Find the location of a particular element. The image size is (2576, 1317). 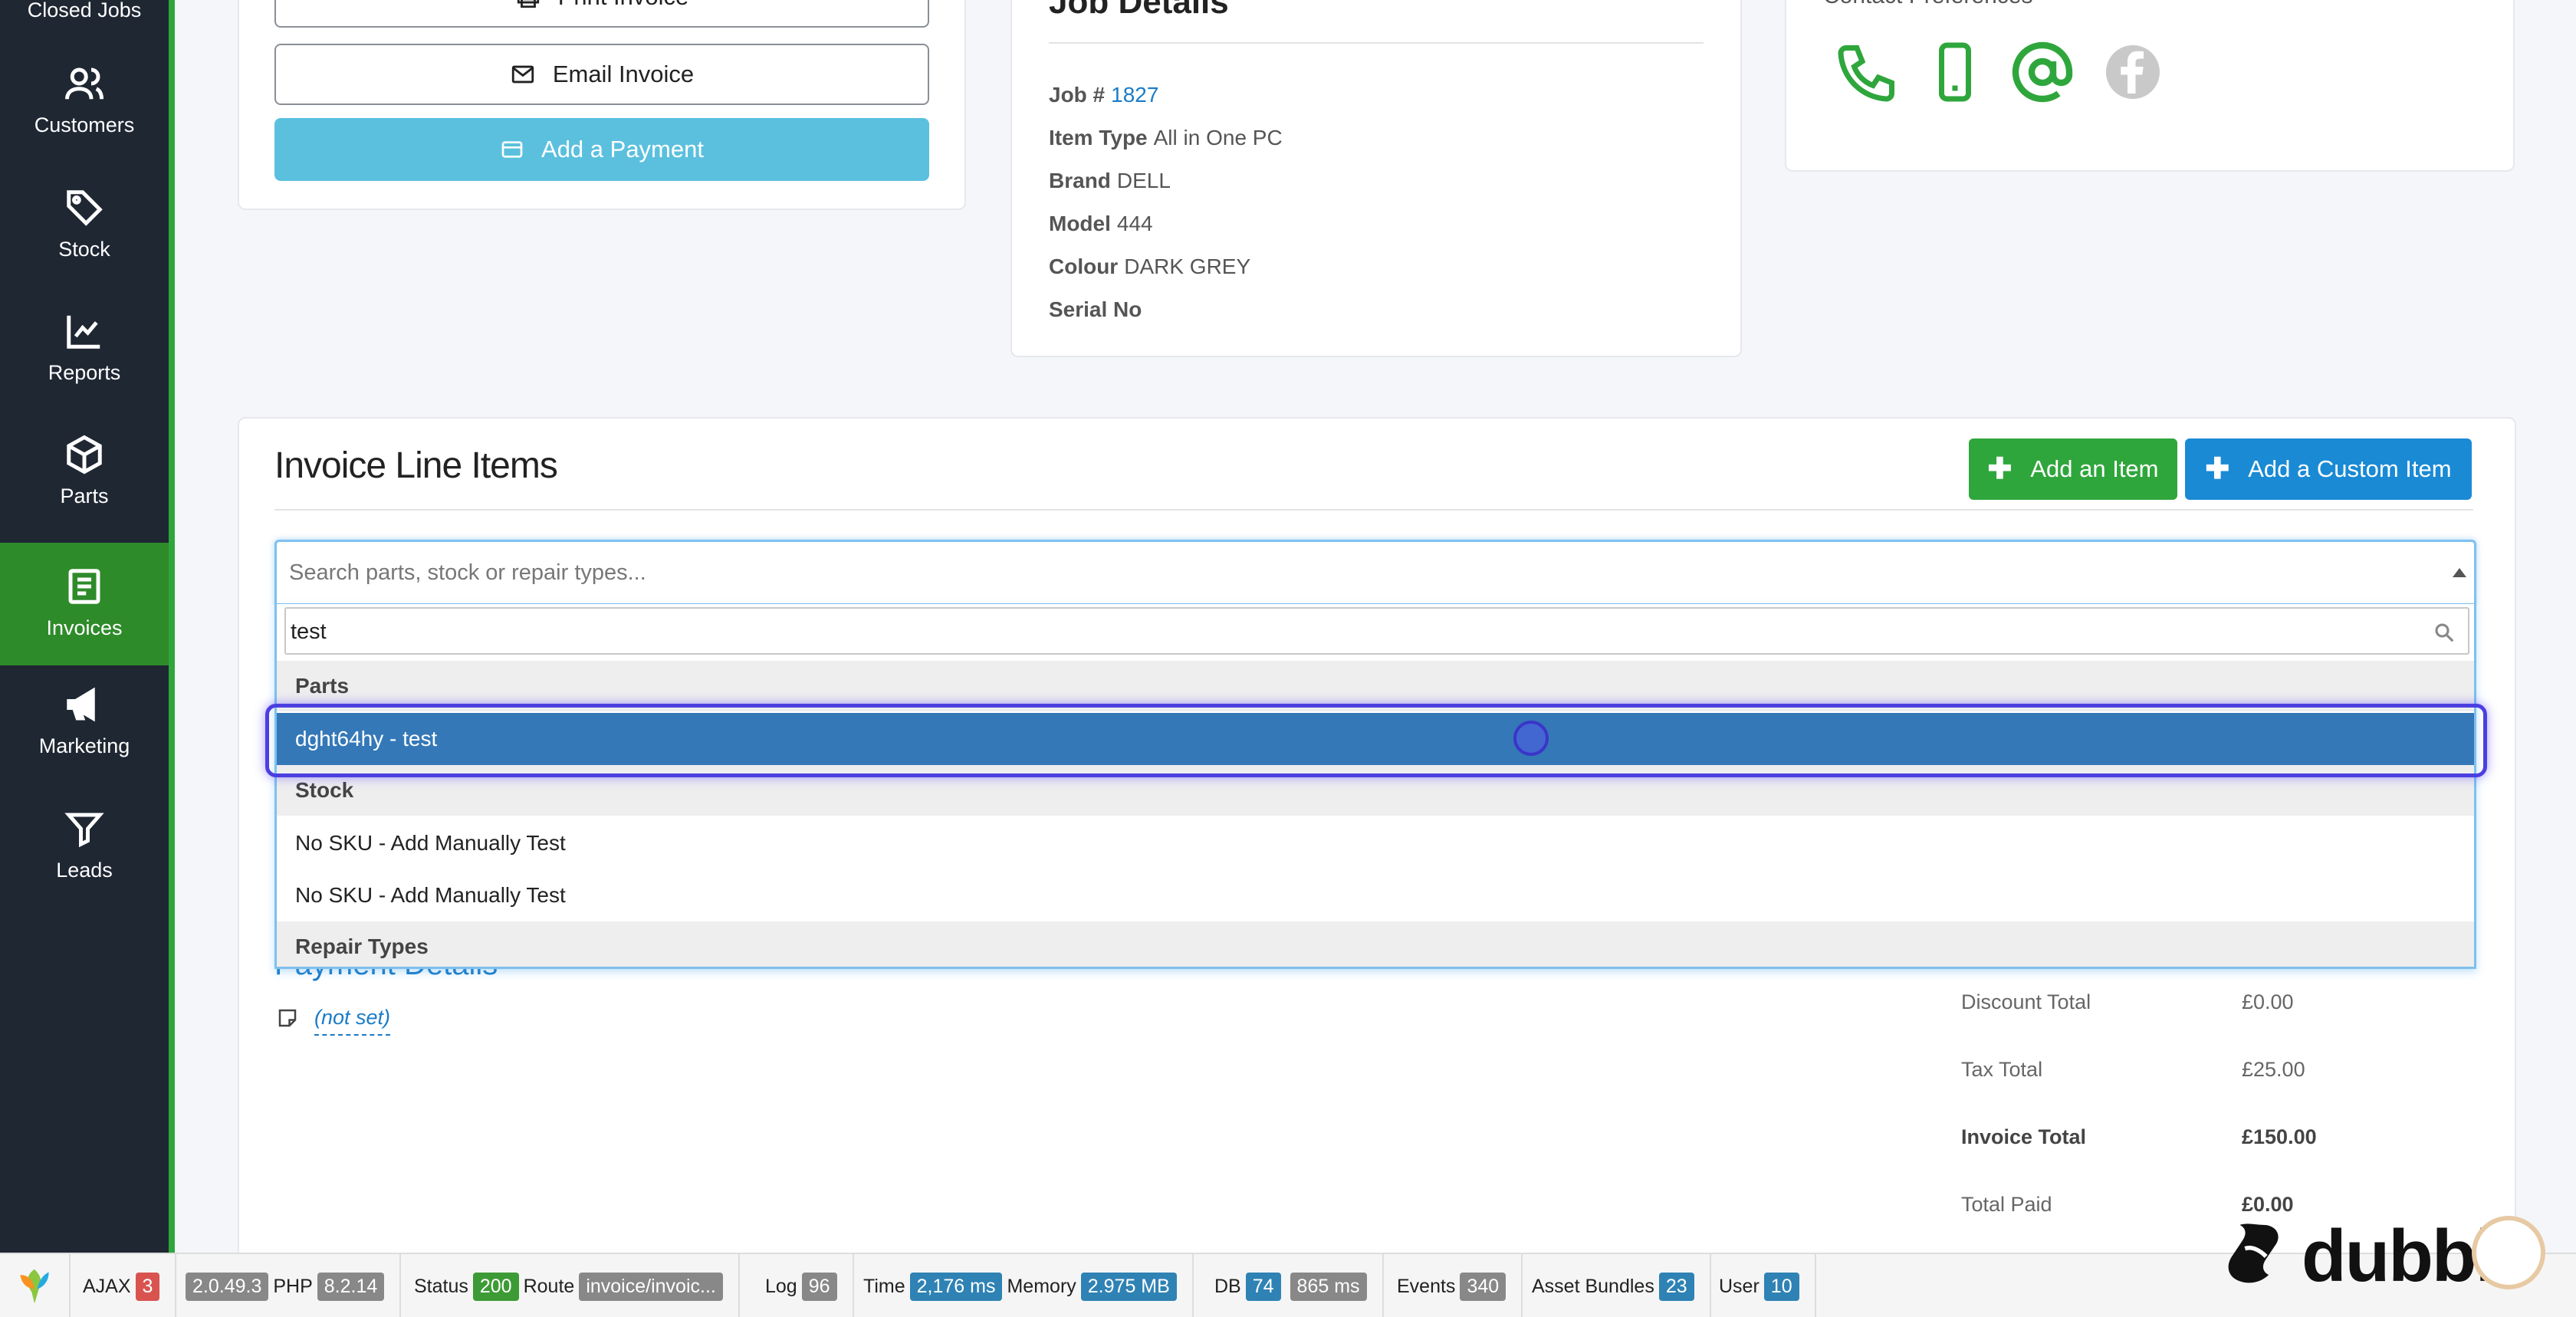

sidebar-item-marketing: Marketing is located at coordinates (85, 721).